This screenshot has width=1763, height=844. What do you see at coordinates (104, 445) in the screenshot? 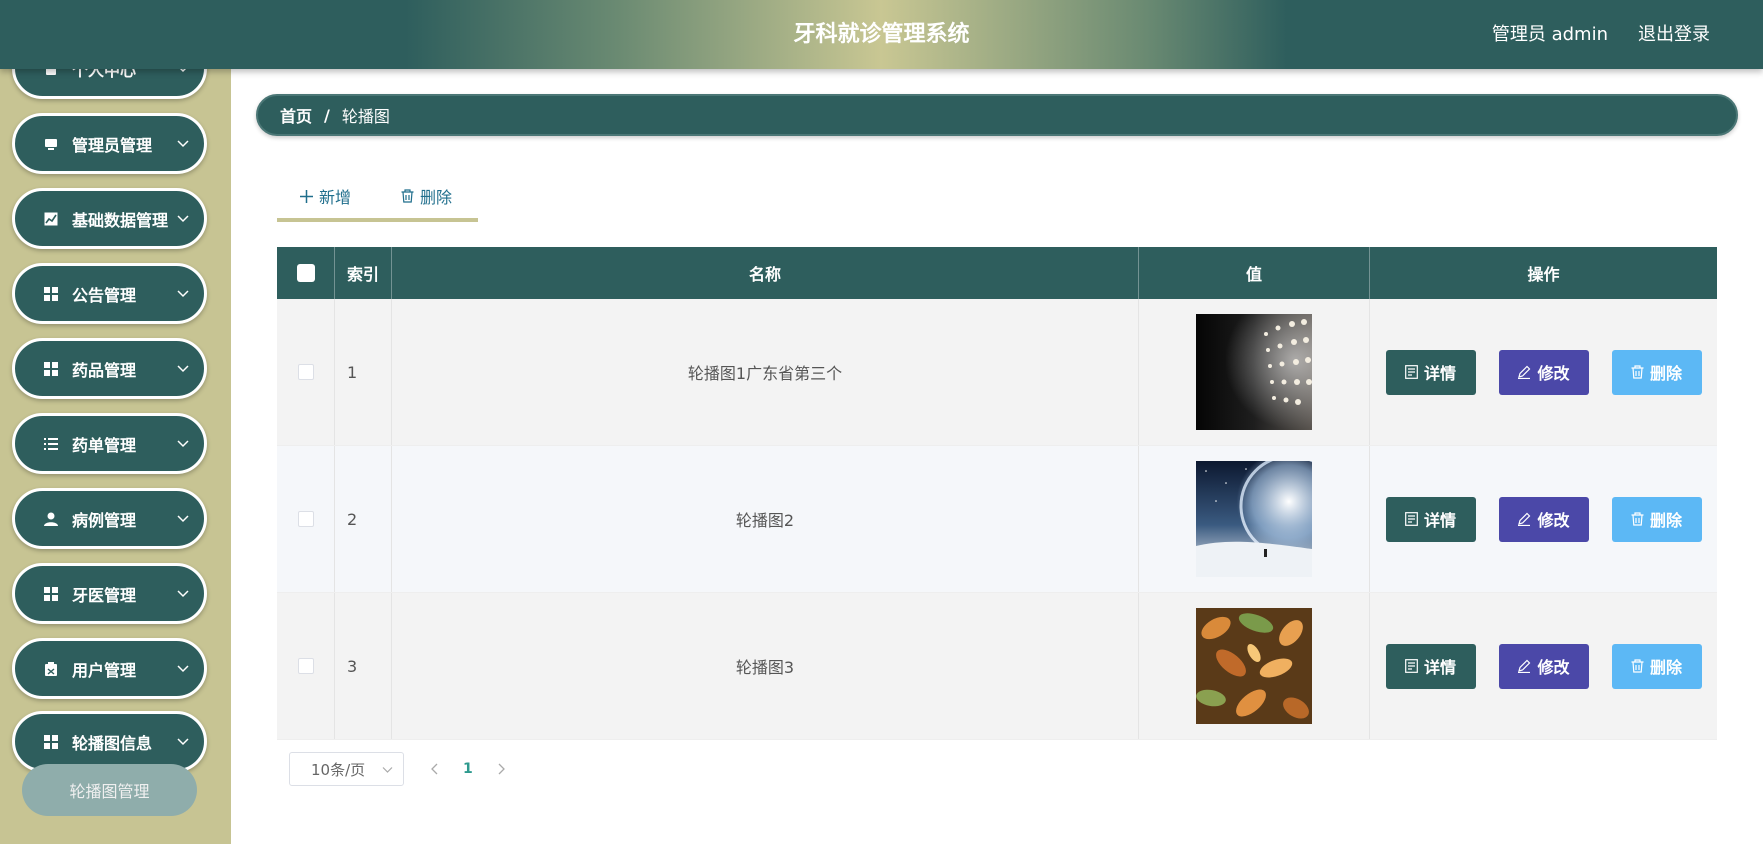
I see `sidebar-item-label: 药单管理` at bounding box center [104, 445].